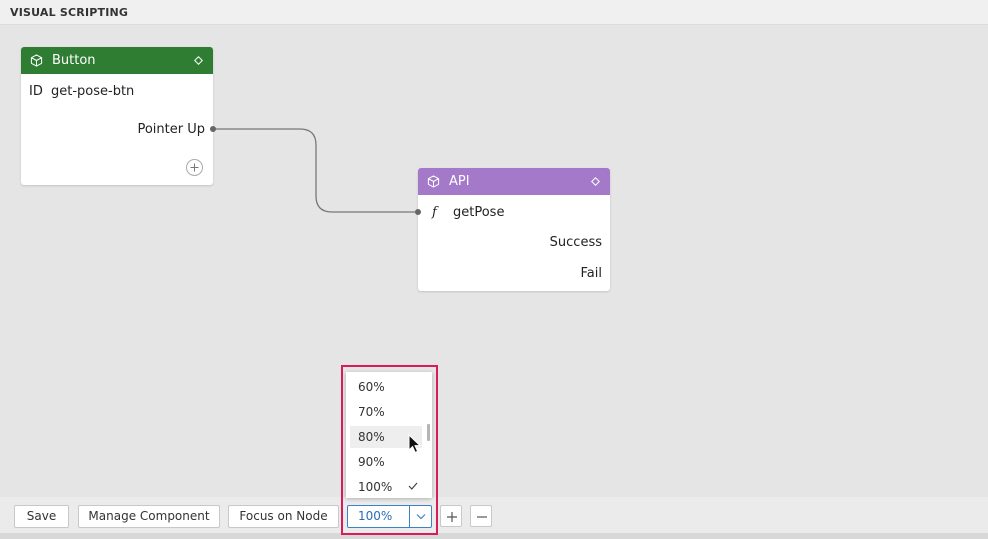 This screenshot has width=988, height=539. I want to click on checkmark-icon, so click(413, 486).